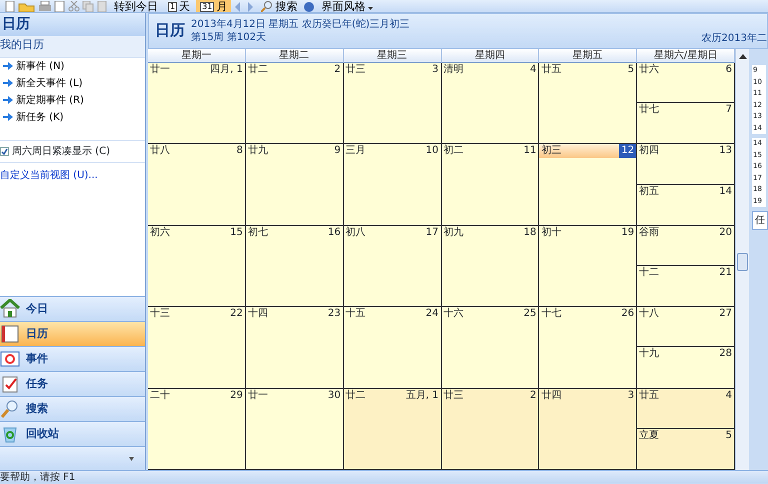  Describe the element at coordinates (587, 395) in the screenshot. I see `day-header: 廿四 3` at that location.